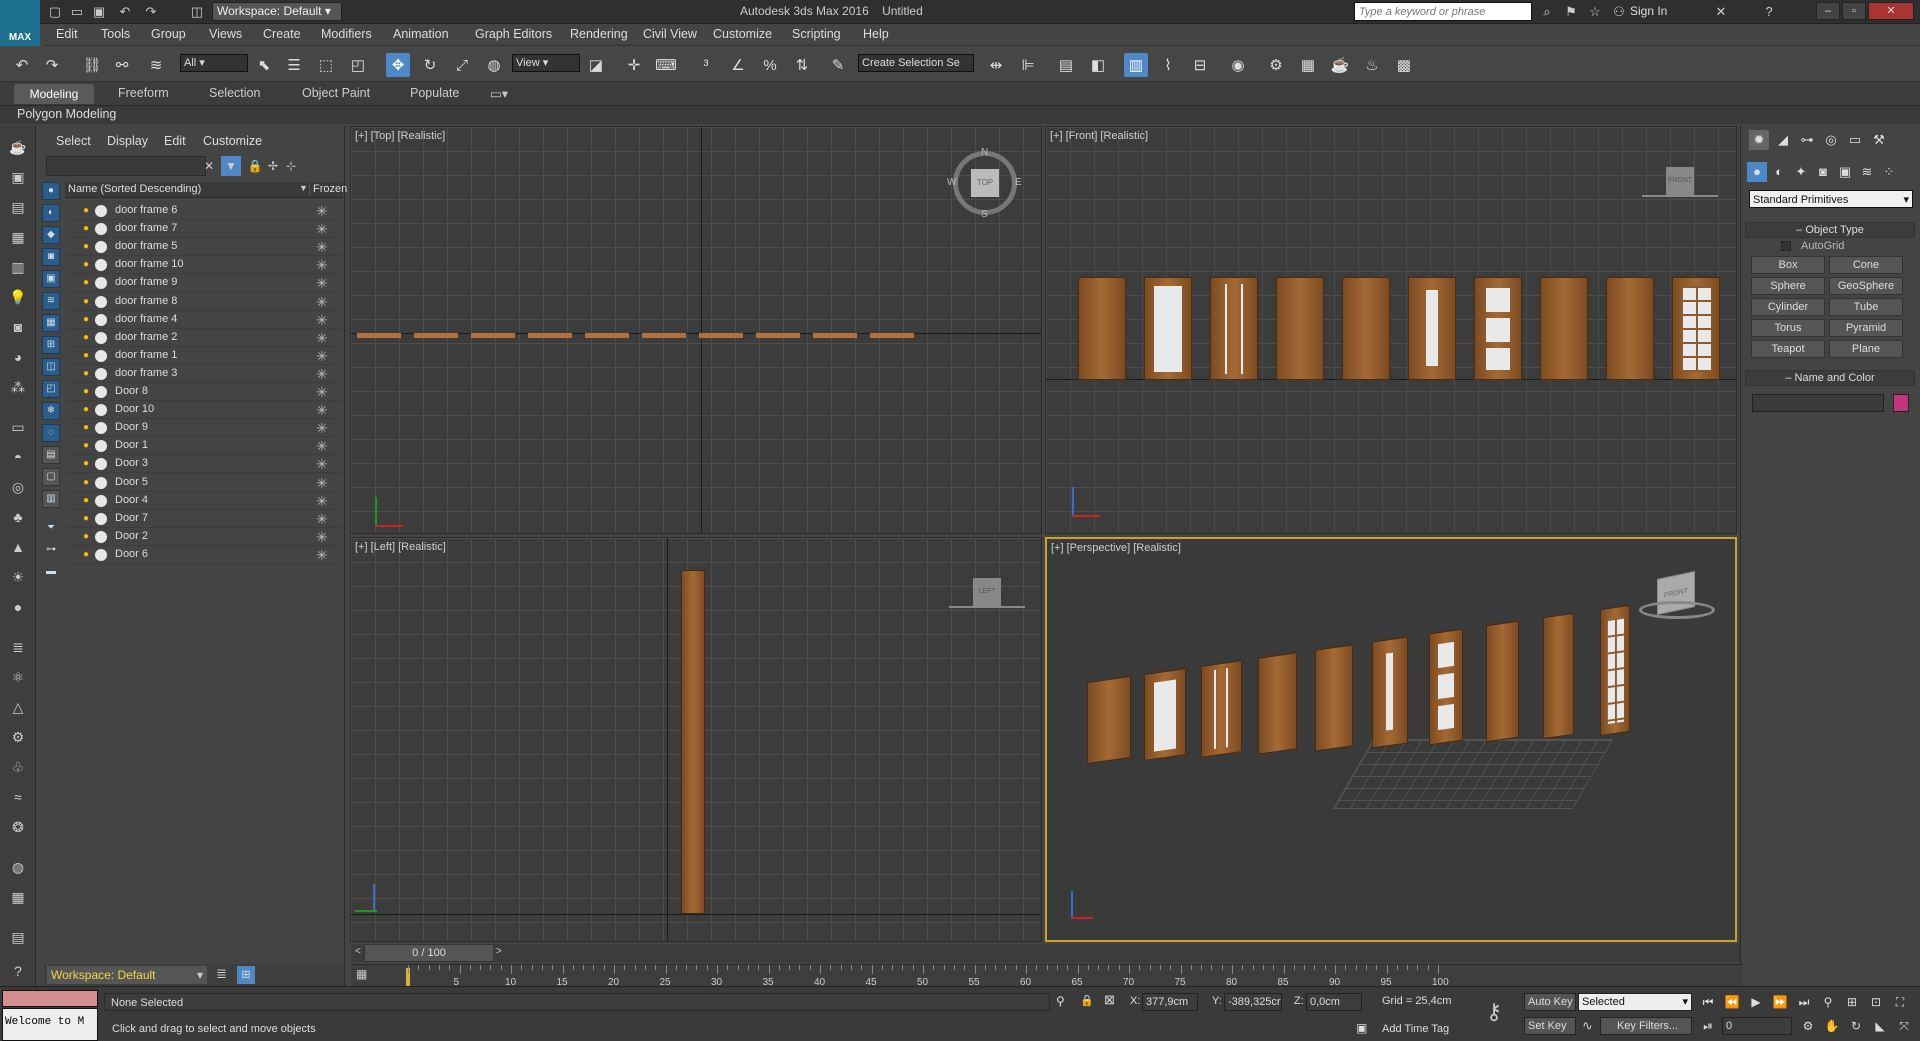 This screenshot has height=1041, width=1920. What do you see at coordinates (168, 34) in the screenshot?
I see `menu-group: Group` at bounding box center [168, 34].